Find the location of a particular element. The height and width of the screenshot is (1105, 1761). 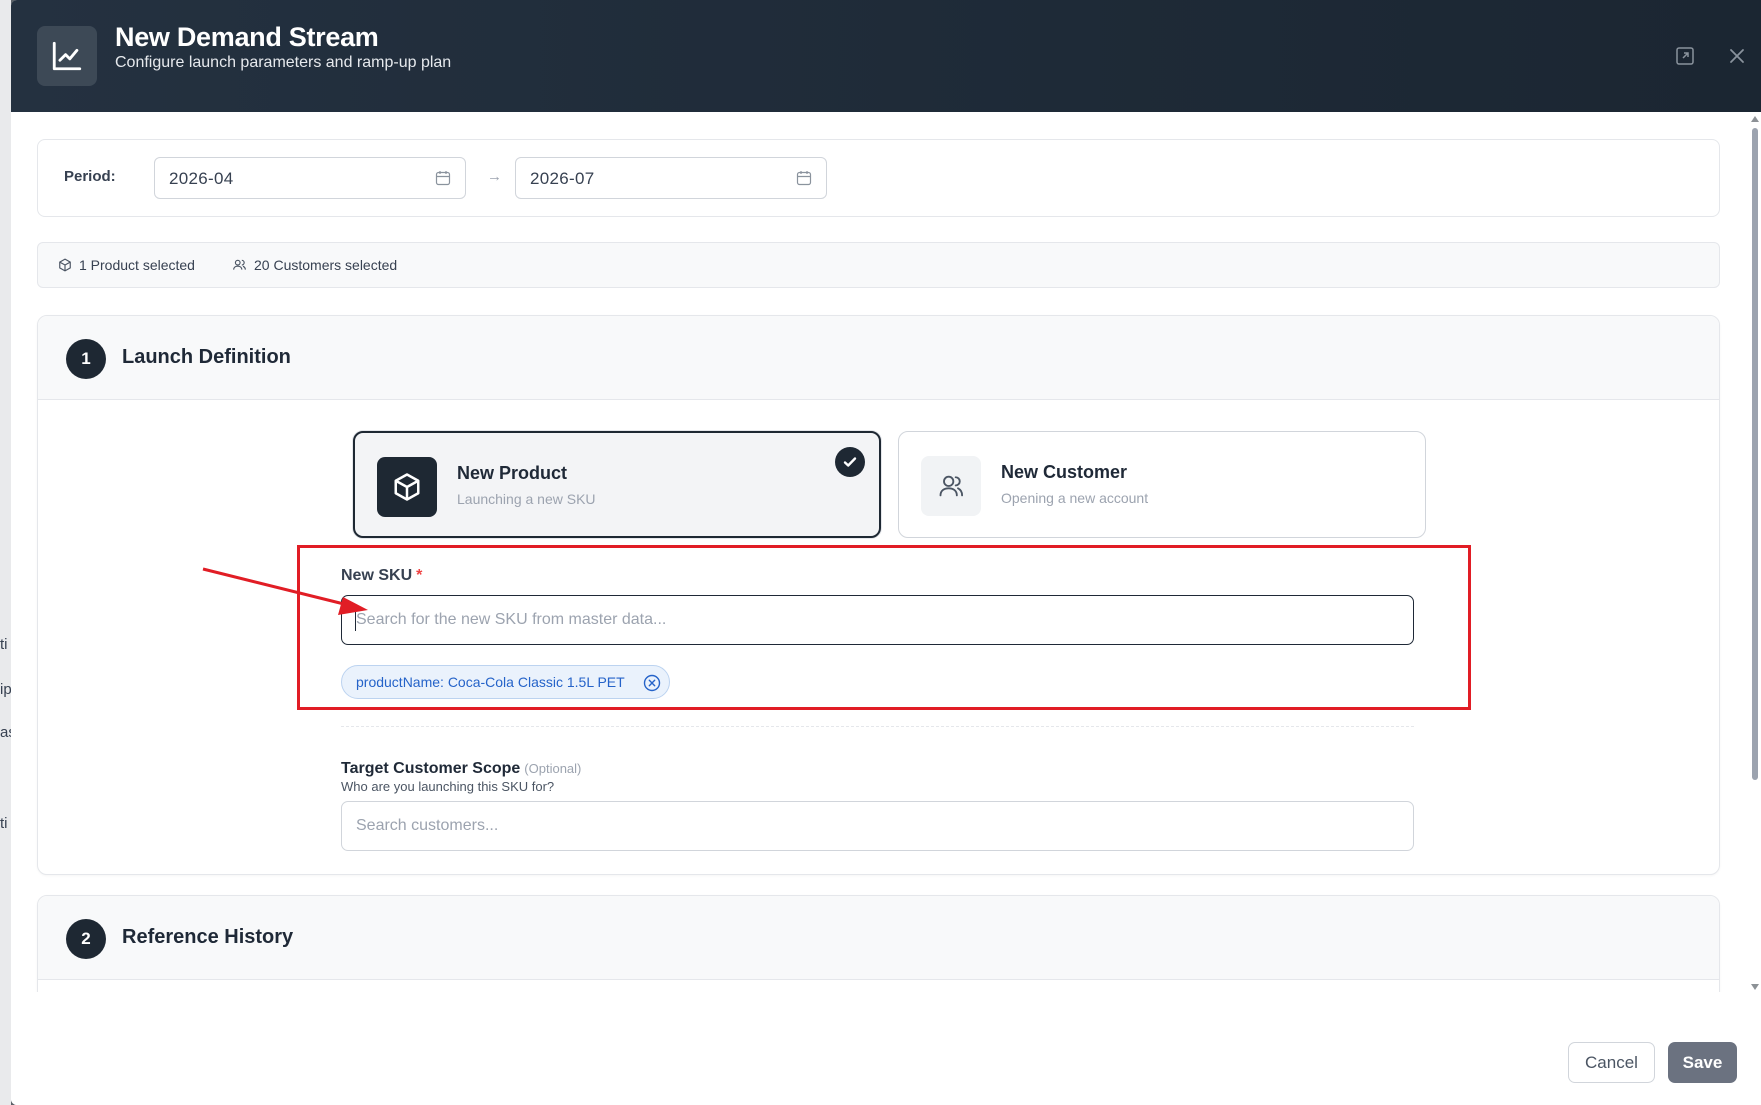

option-subtitle: Launching a new SKU is located at coordinates (526, 499).